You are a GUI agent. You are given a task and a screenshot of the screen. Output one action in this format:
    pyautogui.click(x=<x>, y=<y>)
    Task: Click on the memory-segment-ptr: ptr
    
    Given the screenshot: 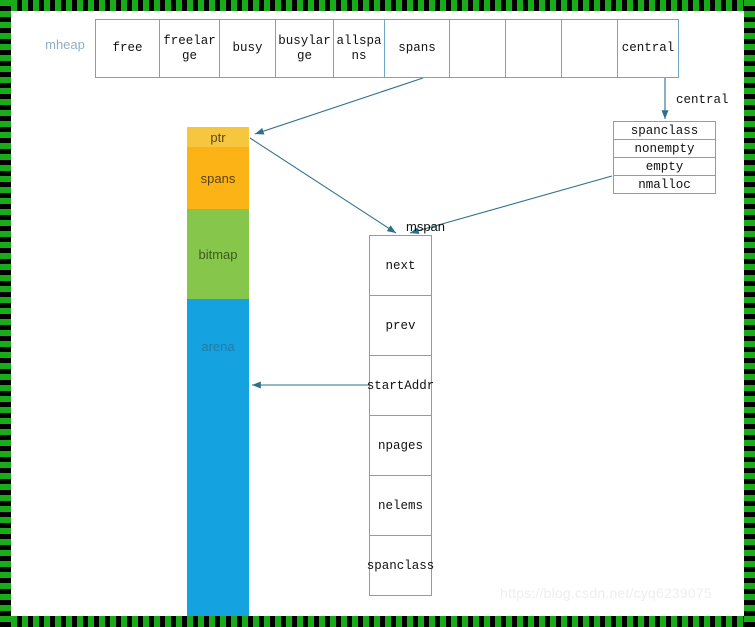 What is the action you would take?
    pyautogui.click(x=218, y=137)
    